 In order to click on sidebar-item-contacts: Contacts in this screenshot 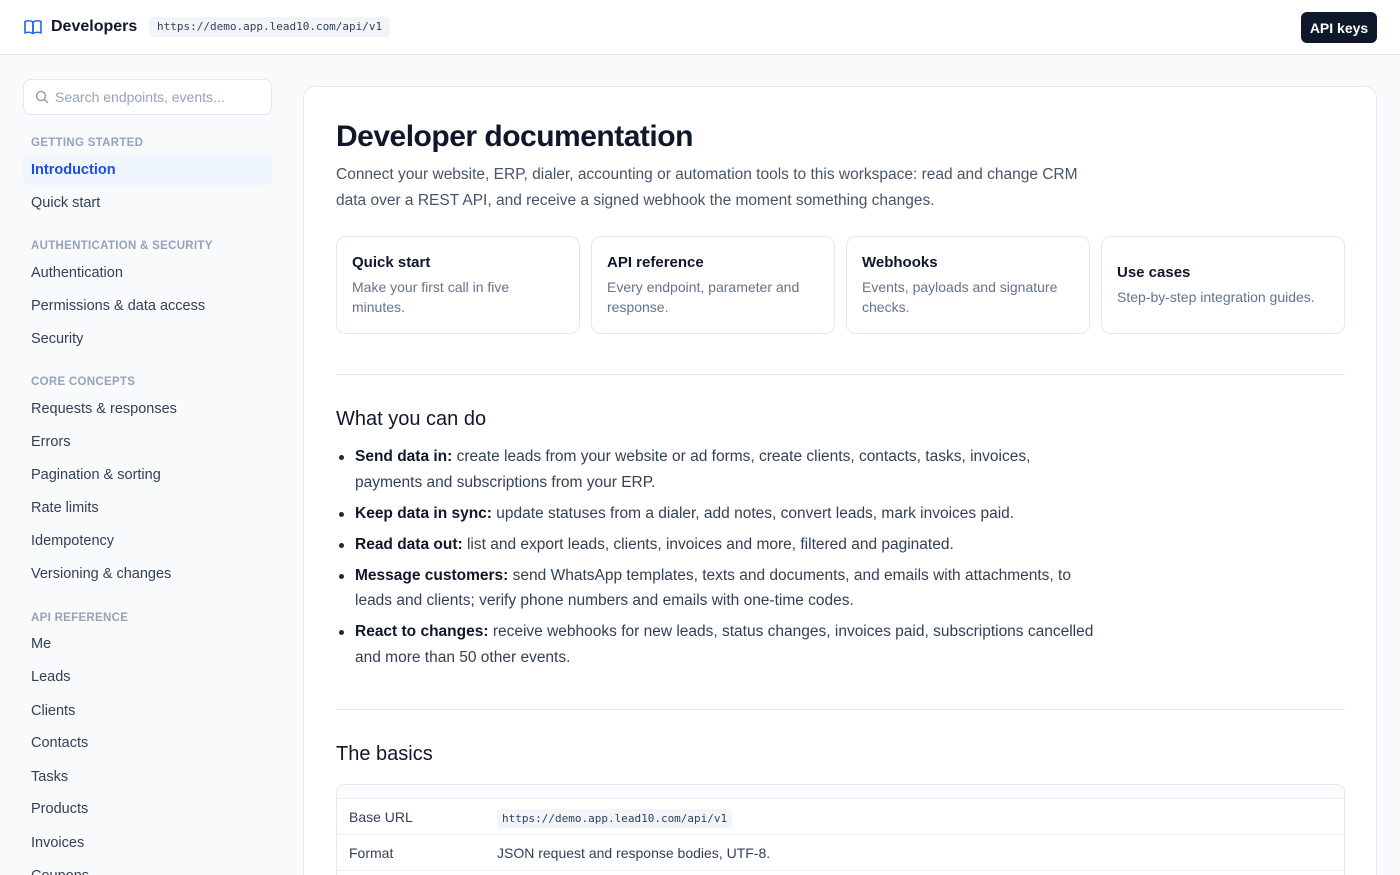, I will do `click(147, 743)`.